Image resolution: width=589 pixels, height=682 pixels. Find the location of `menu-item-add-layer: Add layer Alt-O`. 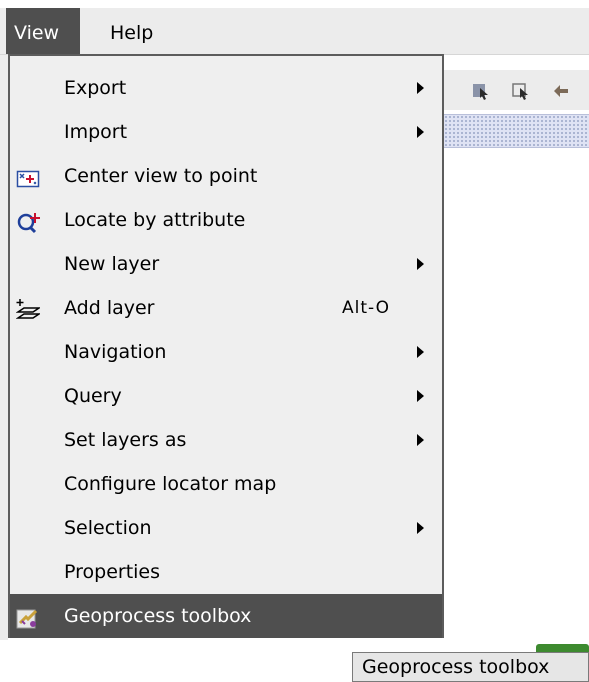

menu-item-add-layer: Add layer Alt-O is located at coordinates (226, 308).